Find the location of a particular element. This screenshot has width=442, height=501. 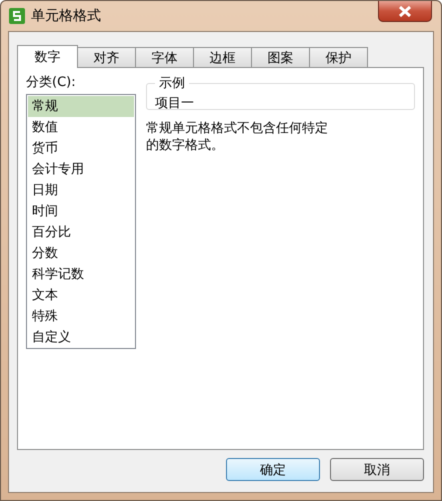

list-item: 自定义 is located at coordinates (81, 337).